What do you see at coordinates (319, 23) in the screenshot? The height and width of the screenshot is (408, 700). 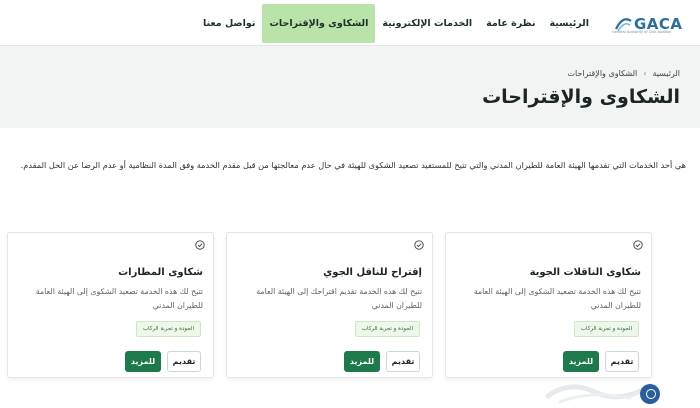 I see `nav-item-complaints: الشكاوى والإقتراحات` at bounding box center [319, 23].